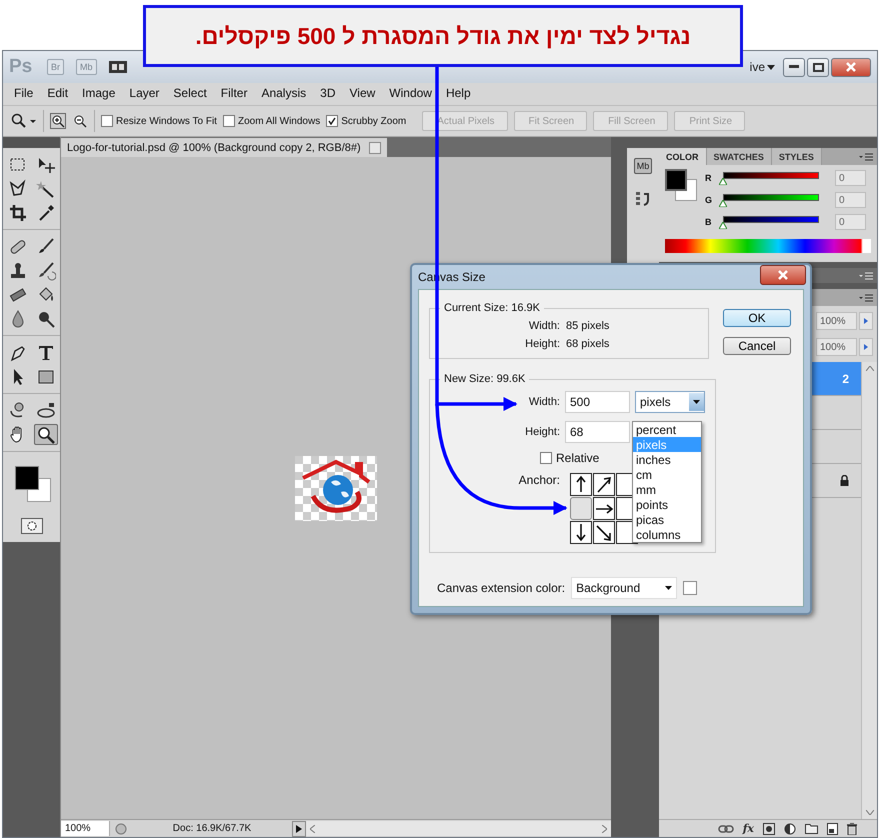 This screenshot has height=838, width=880. What do you see at coordinates (85, 828) in the screenshot?
I see `zoom-level-field: 100%` at bounding box center [85, 828].